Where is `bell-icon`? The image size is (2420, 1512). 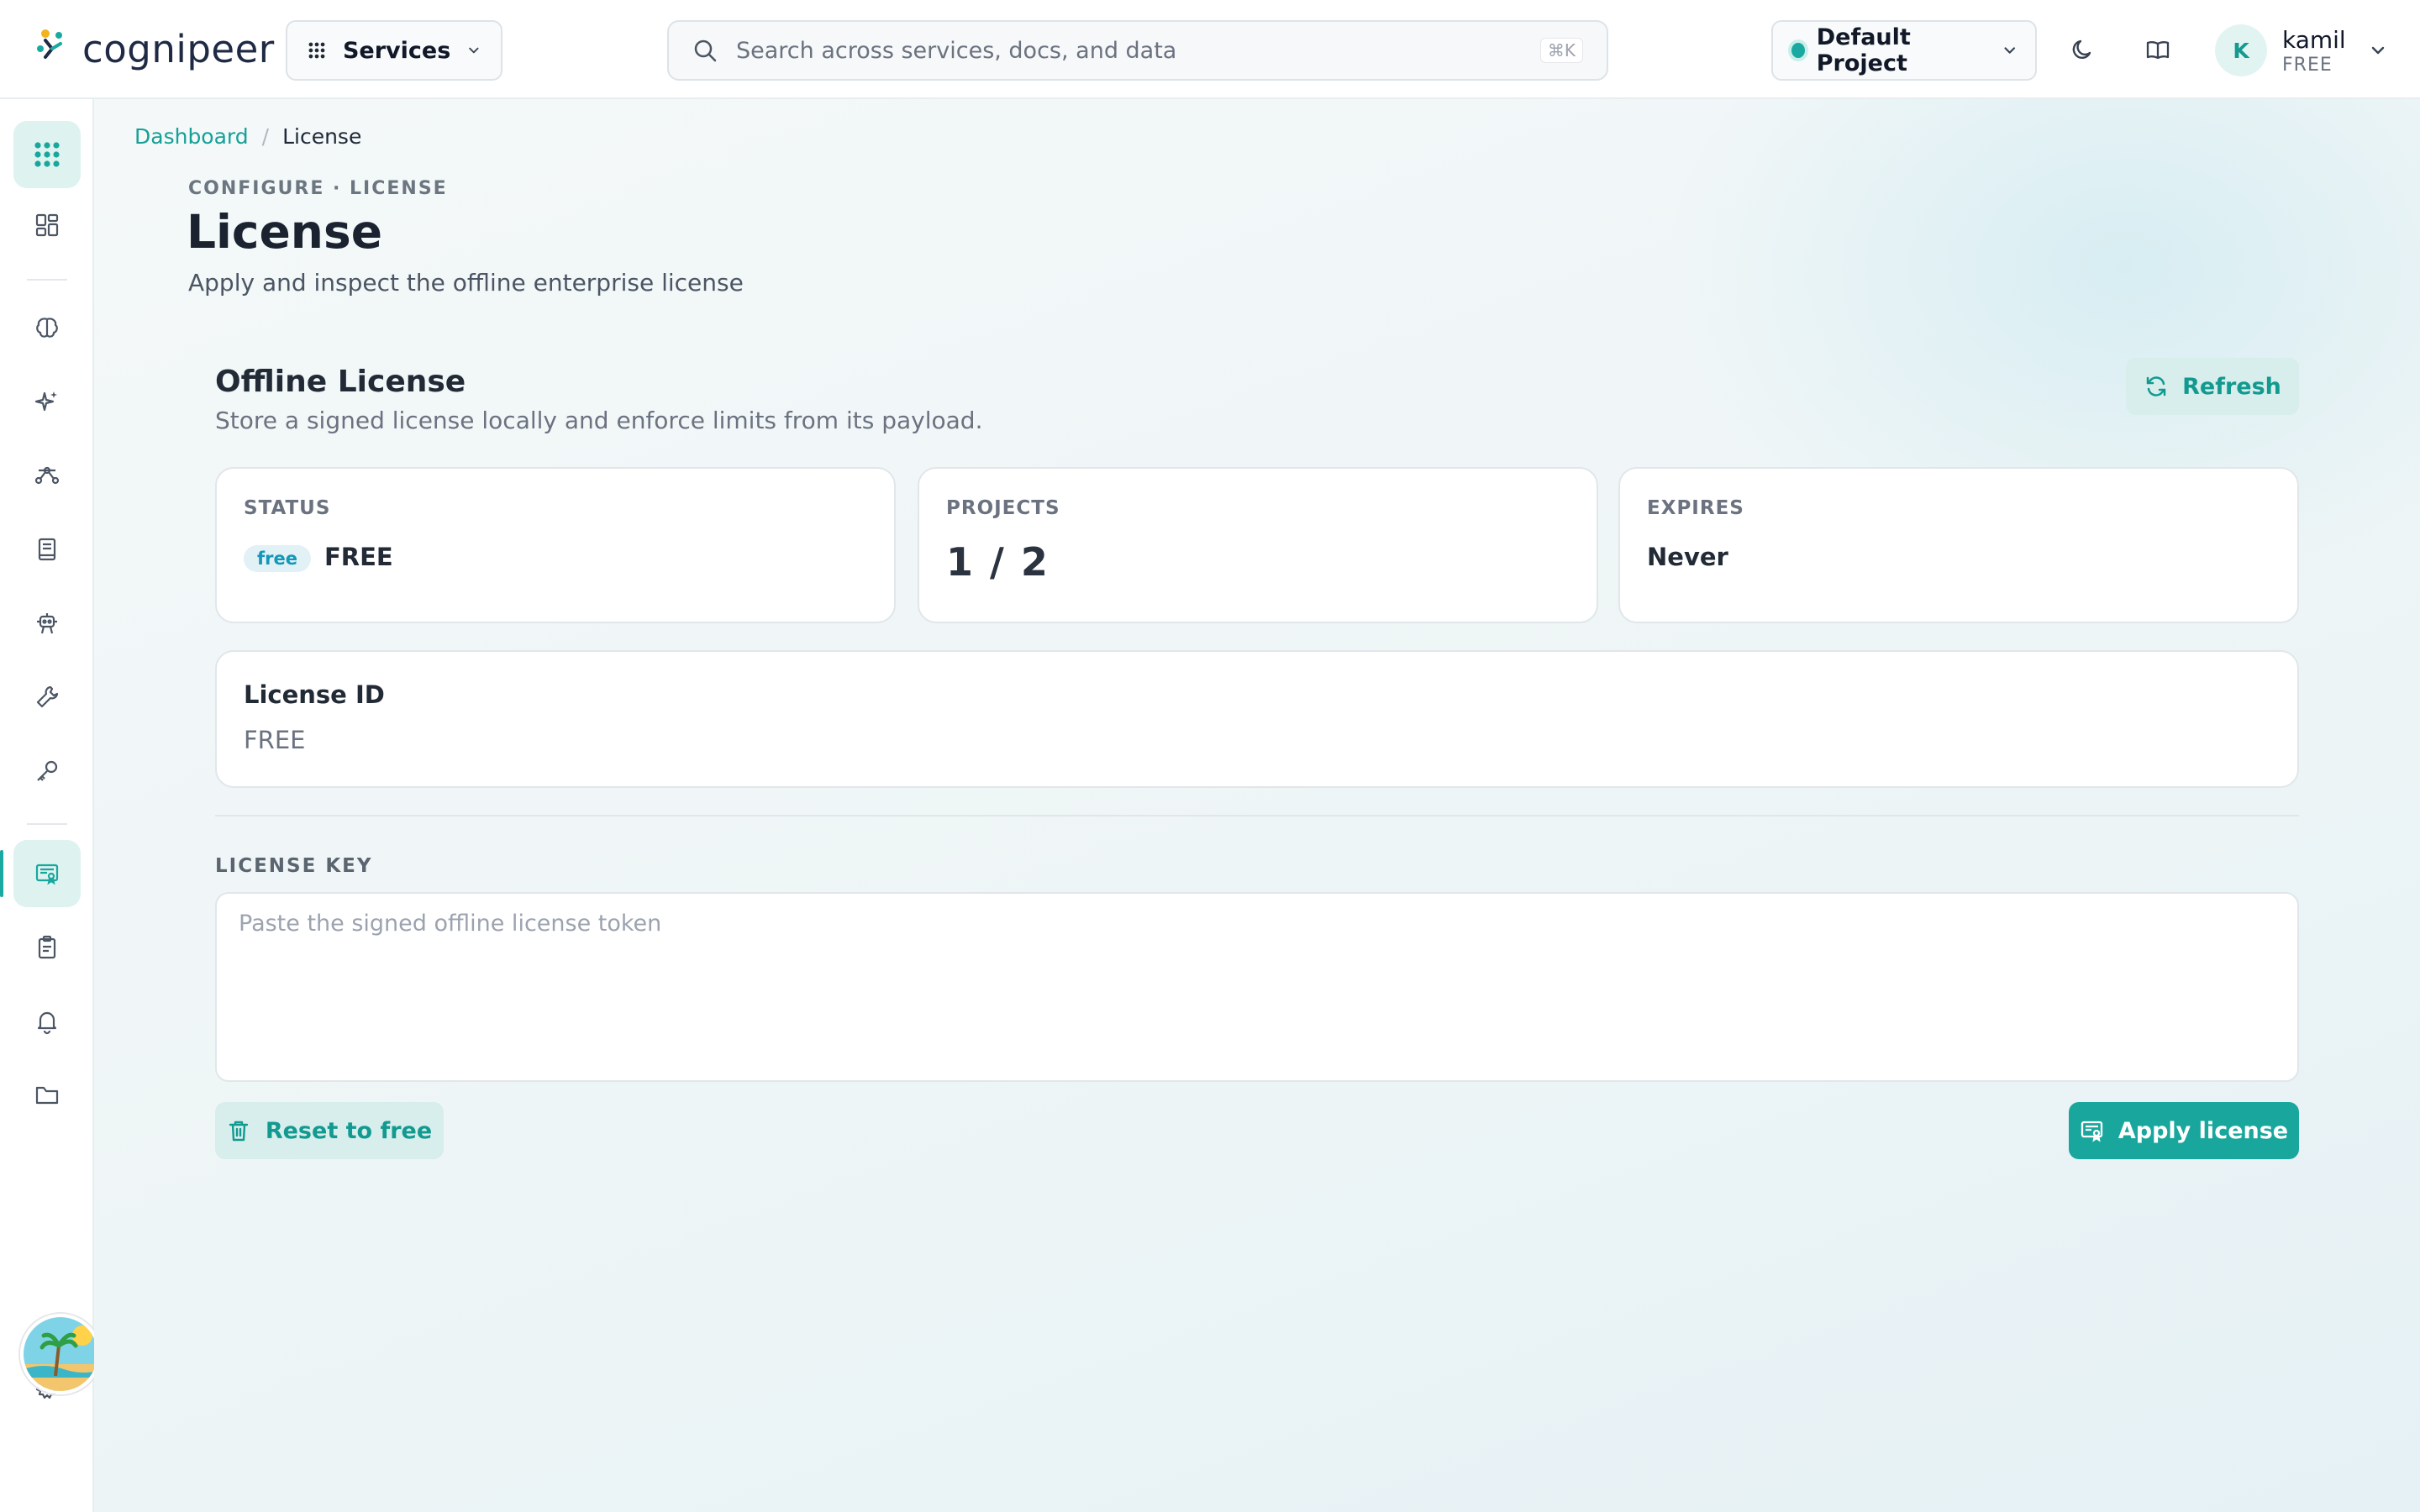 bell-icon is located at coordinates (47, 1023).